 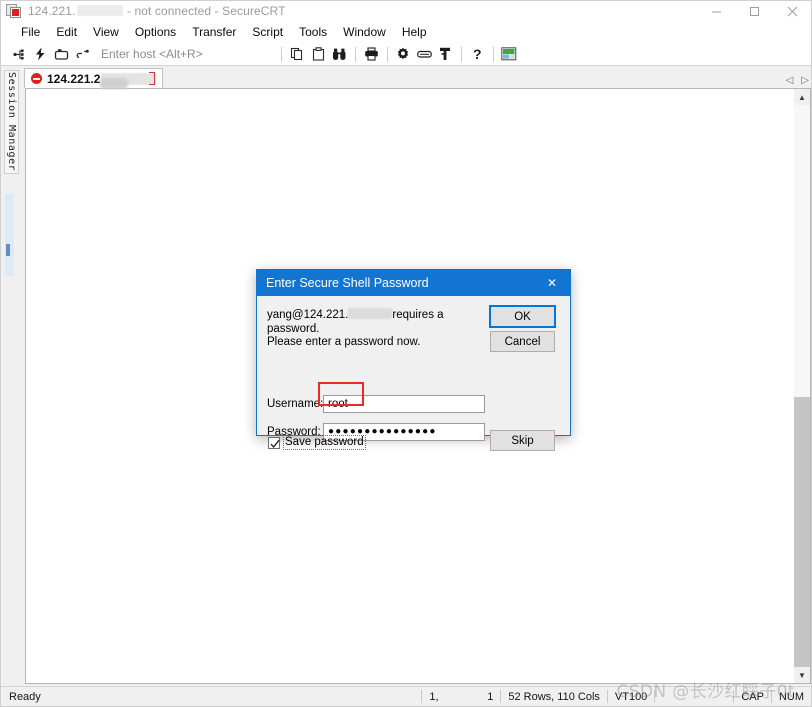 I want to click on username-label: Username:, so click(x=295, y=404).